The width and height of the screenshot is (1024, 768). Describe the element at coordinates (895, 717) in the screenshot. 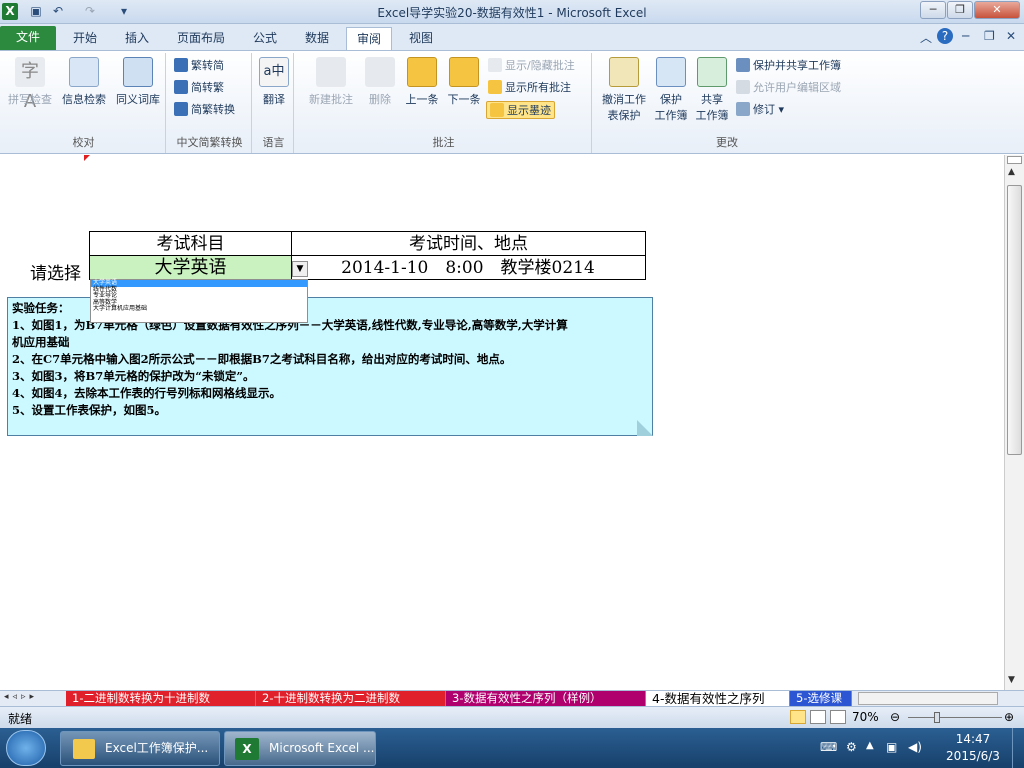

I see `zoom-out-icon: ⊖` at that location.